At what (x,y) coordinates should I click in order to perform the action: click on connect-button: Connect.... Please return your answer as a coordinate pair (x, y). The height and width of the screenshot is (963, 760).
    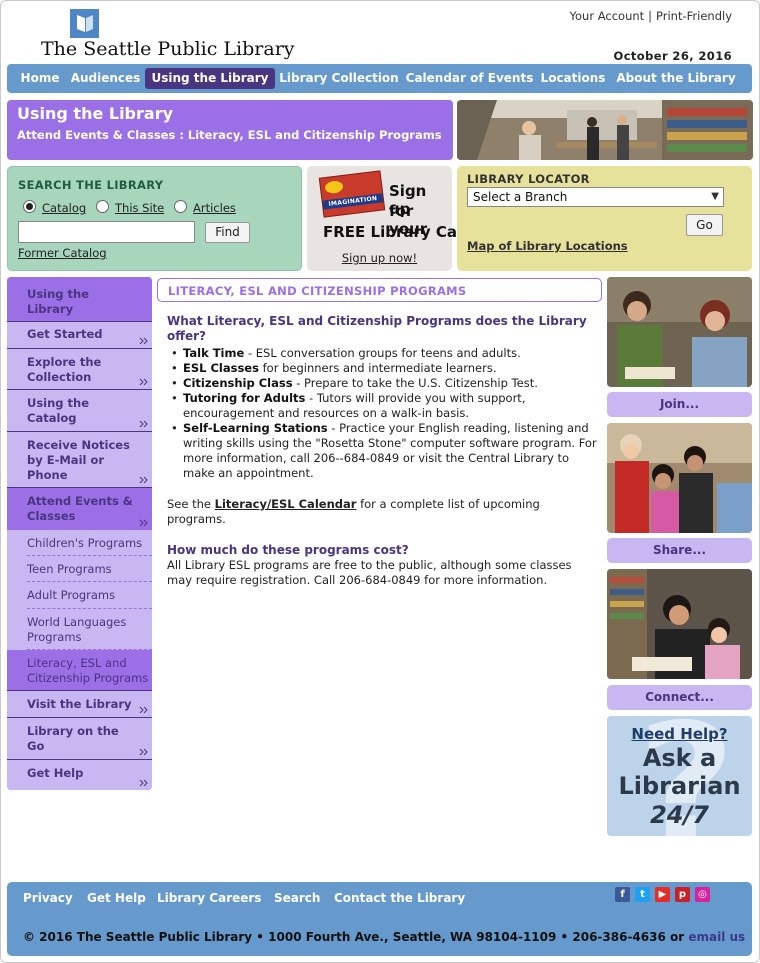
    Looking at the image, I should click on (679, 697).